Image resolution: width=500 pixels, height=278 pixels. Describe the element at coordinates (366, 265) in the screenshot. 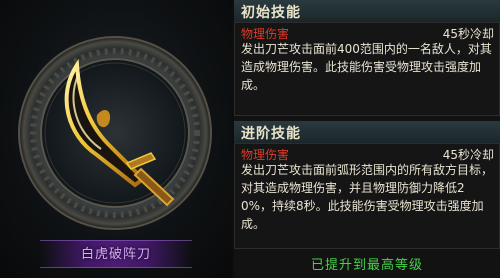

I see `max-level-status: 已提升到最高等级` at that location.